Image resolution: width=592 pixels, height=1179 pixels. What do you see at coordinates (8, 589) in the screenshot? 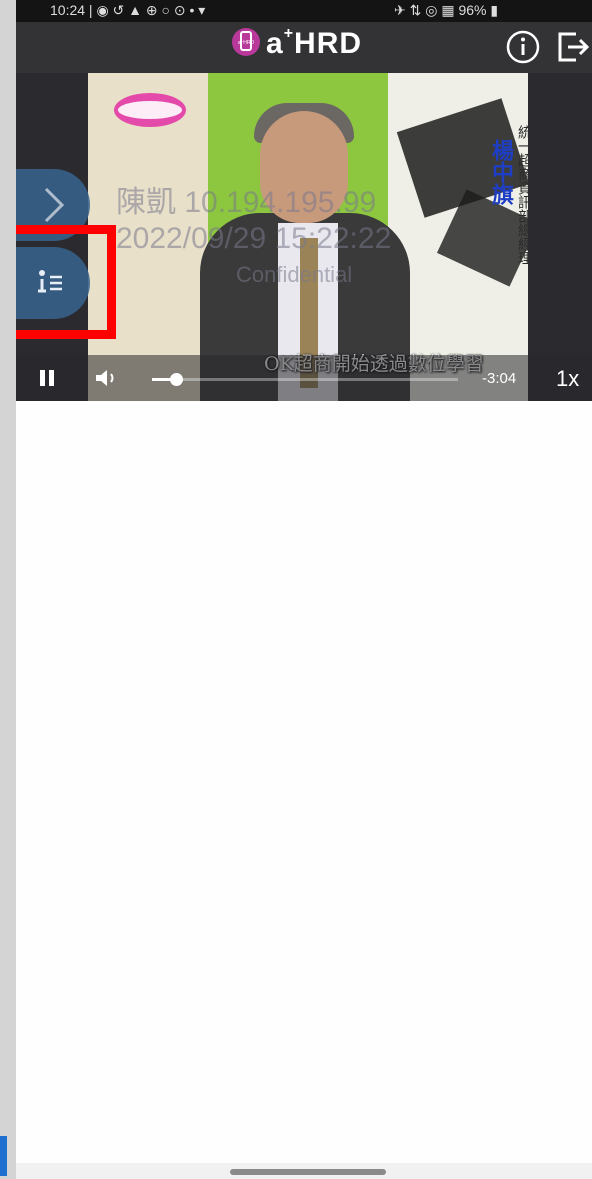
I see `left-edge-strip` at bounding box center [8, 589].